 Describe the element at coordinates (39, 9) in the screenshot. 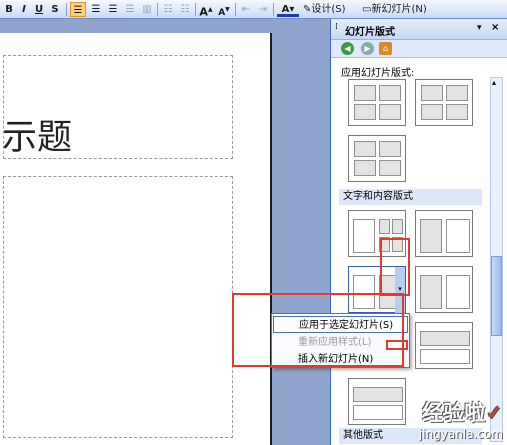

I see `underline-button: U` at that location.